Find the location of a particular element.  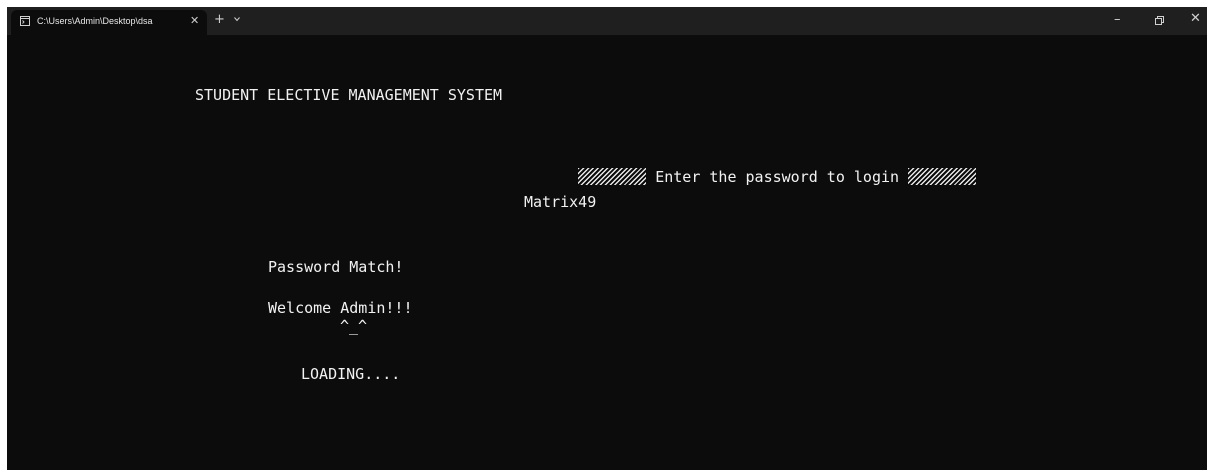

prompt-text: Enter the password to login is located at coordinates (777, 177).